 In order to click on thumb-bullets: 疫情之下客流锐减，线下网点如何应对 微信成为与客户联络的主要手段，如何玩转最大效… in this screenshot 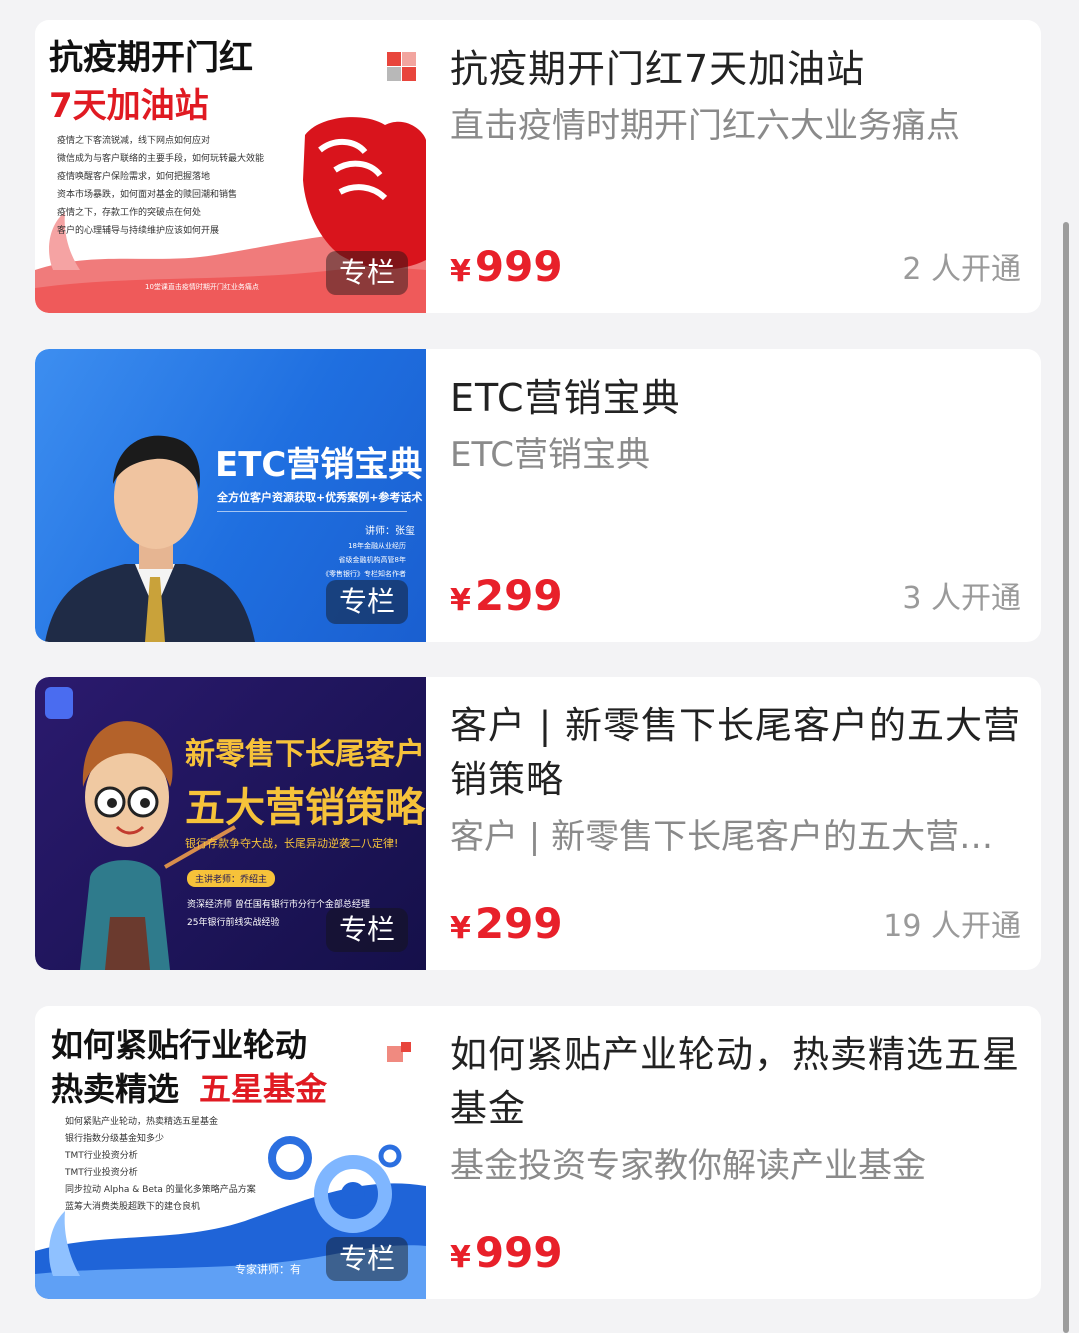, I will do `click(160, 186)`.